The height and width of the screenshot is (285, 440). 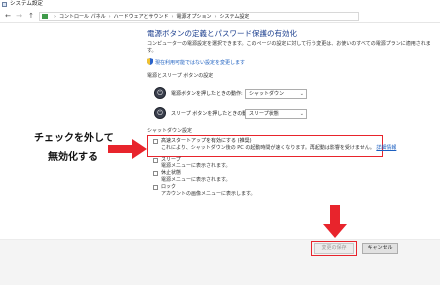 What do you see at coordinates (45, 16) in the screenshot?
I see `control-panel-icon` at bounding box center [45, 16].